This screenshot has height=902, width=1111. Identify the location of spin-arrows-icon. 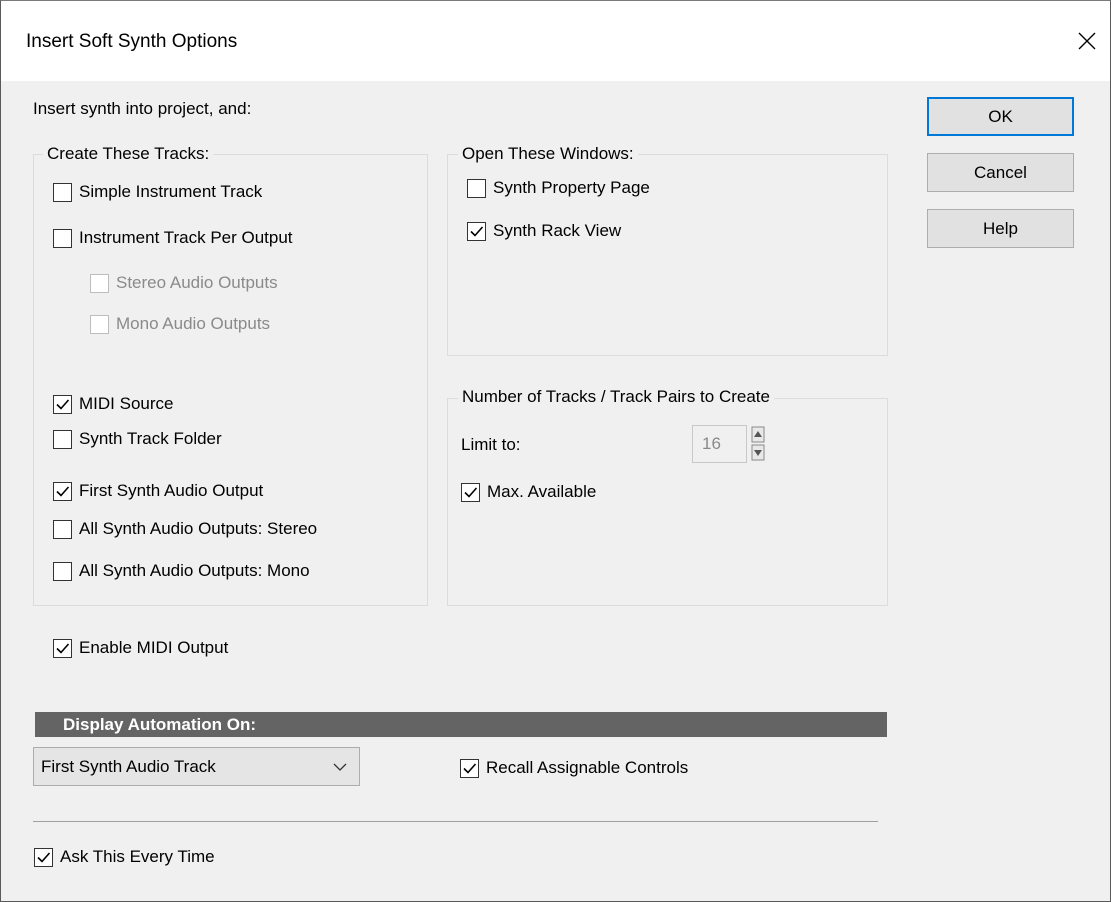
(758, 443).